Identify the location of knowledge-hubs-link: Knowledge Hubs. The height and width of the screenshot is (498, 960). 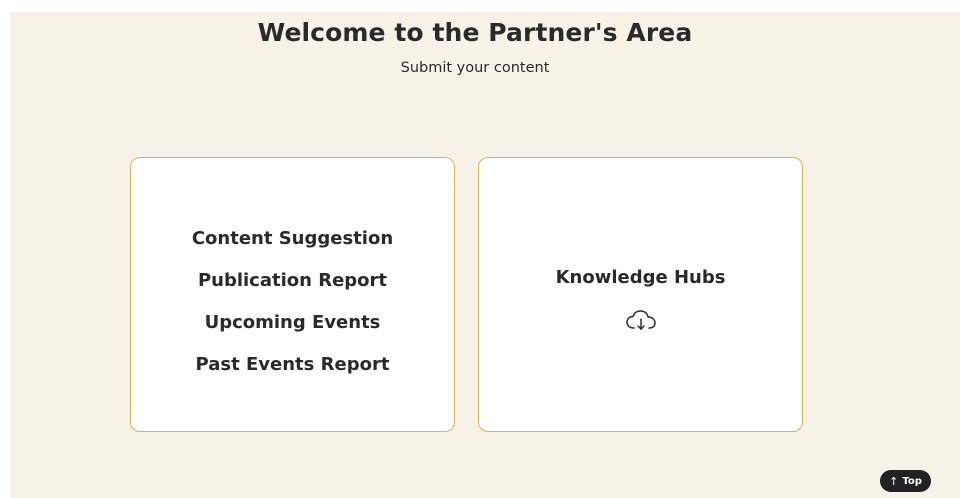
(640, 277).